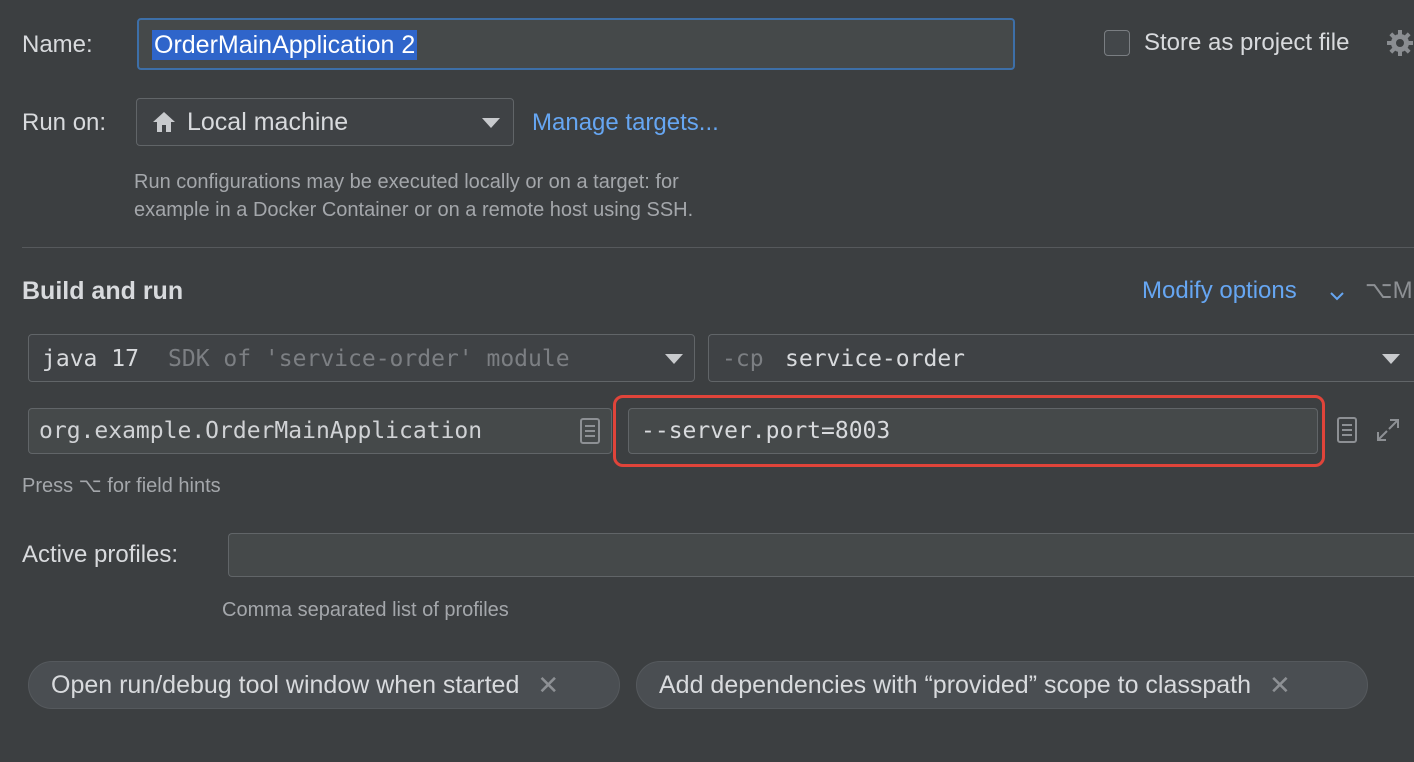 The width and height of the screenshot is (1414, 762). I want to click on sdk-sub-text: SDK of 'service-order' module, so click(369, 359).